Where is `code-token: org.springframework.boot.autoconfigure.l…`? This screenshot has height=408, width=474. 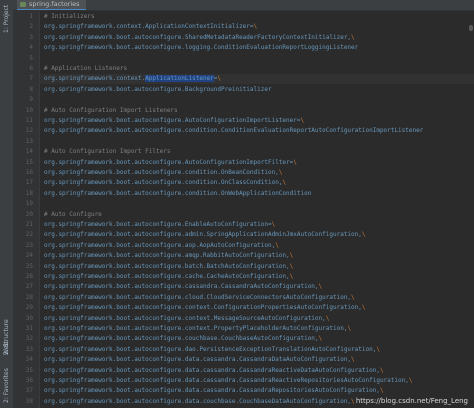
code-token: org.springframework.boot.autoconfigure.l… is located at coordinates (201, 48).